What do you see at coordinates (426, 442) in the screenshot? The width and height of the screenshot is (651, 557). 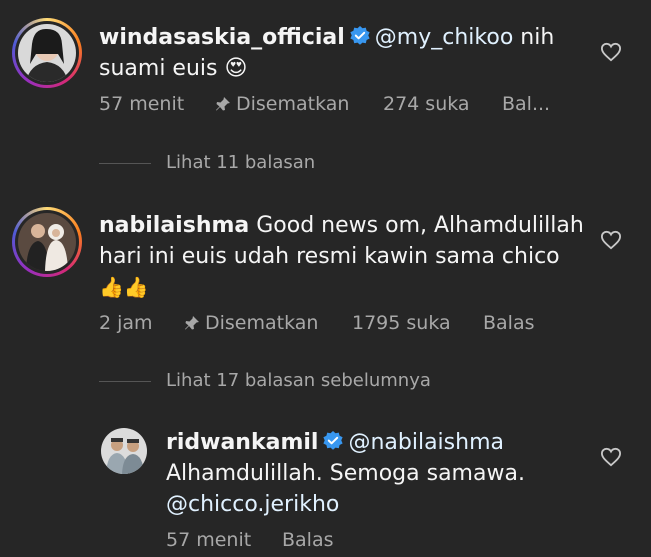 I see `reply-mention: @nabilaishma` at bounding box center [426, 442].